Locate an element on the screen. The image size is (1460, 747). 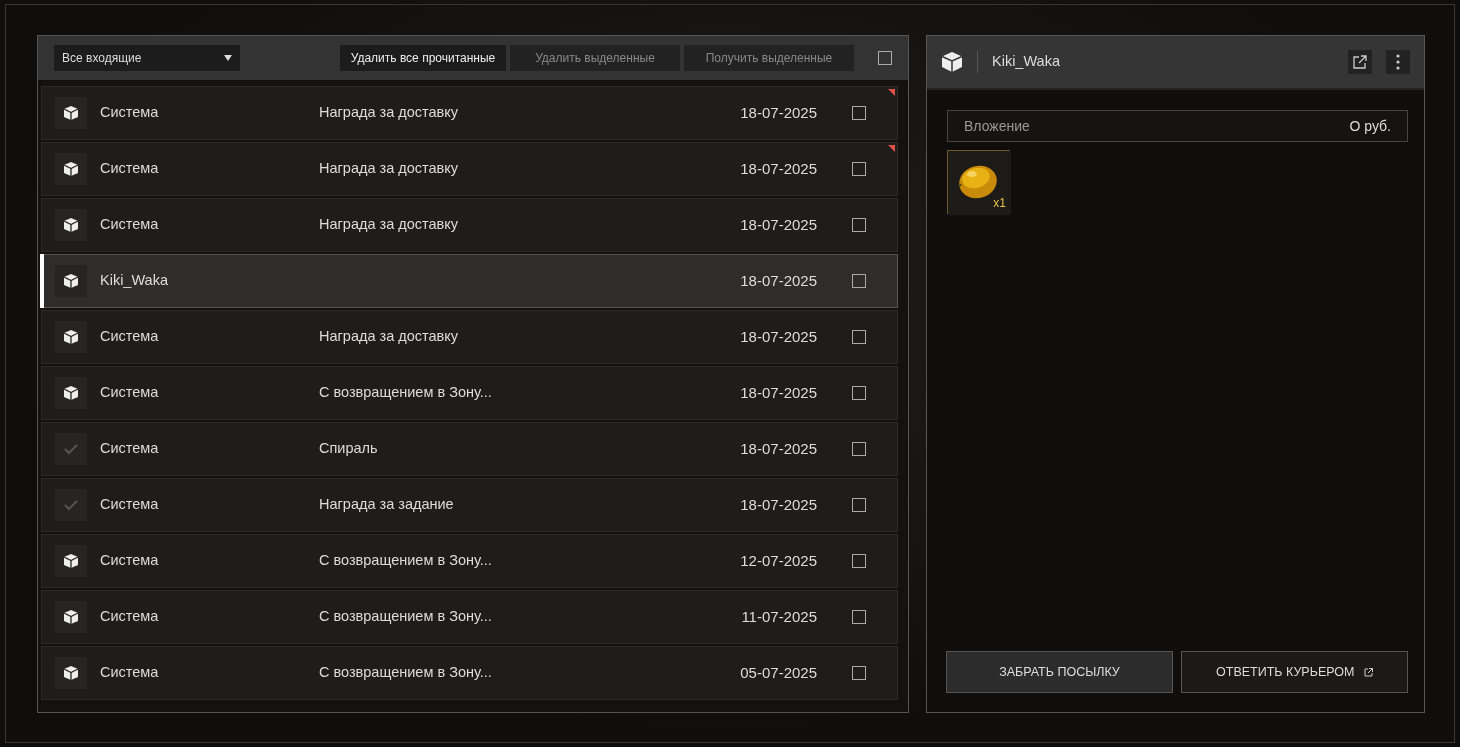
message-row: Система С возвращением в Зону... 05-07-2025 is located at coordinates (469, 673).